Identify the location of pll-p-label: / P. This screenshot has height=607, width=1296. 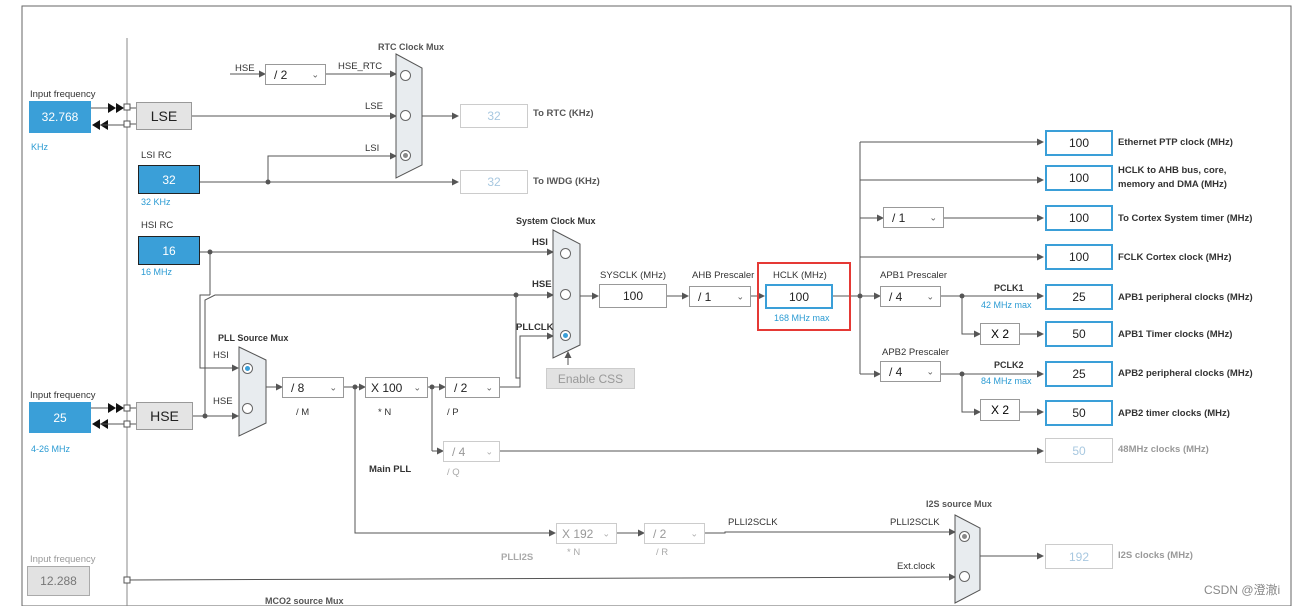
(453, 412).